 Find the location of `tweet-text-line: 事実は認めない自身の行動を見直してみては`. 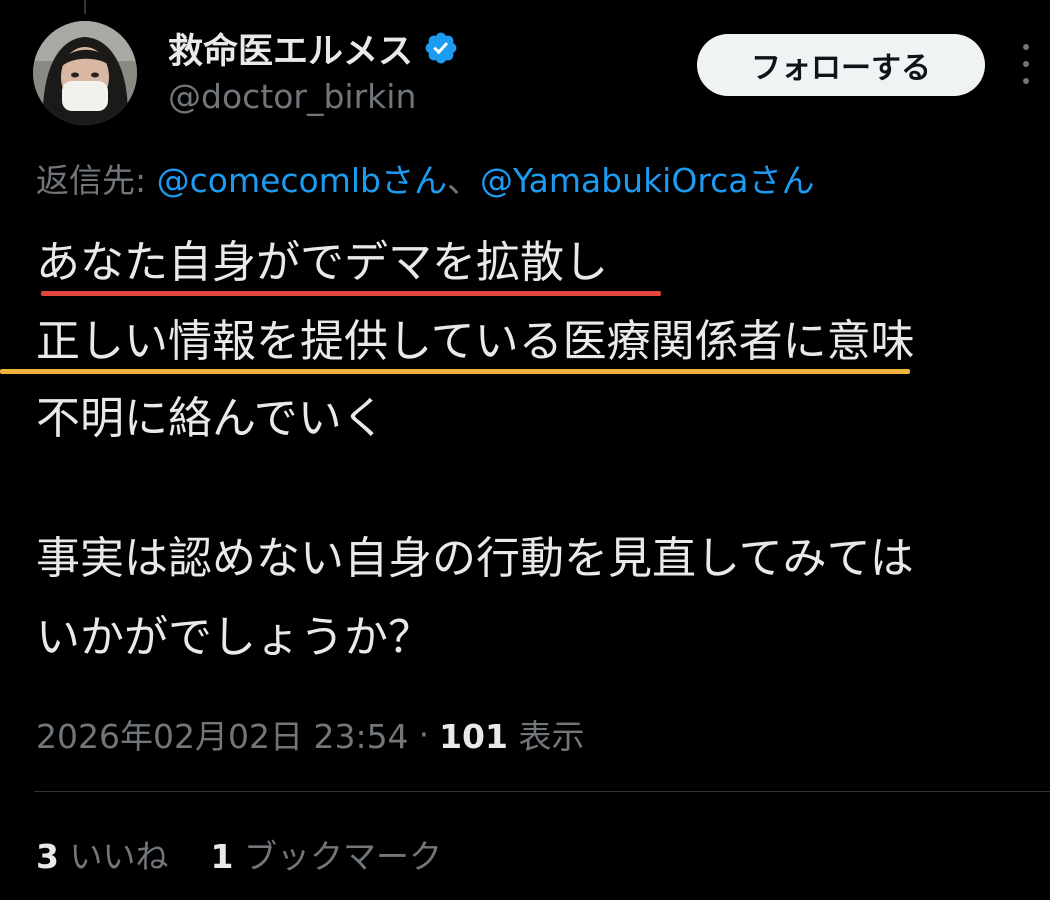

tweet-text-line: 事実は認めない自身の行動を見直してみては is located at coordinates (475, 558).